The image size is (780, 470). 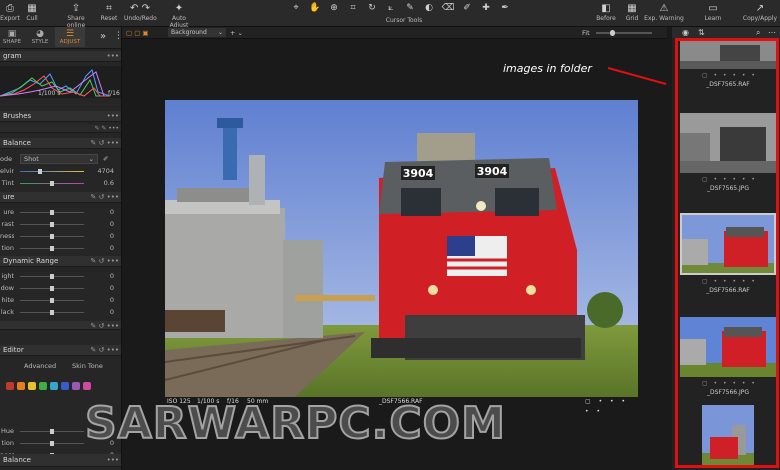 What do you see at coordinates (52, 171) in the screenshot?
I see `kelvin-slider` at bounding box center [52, 171].